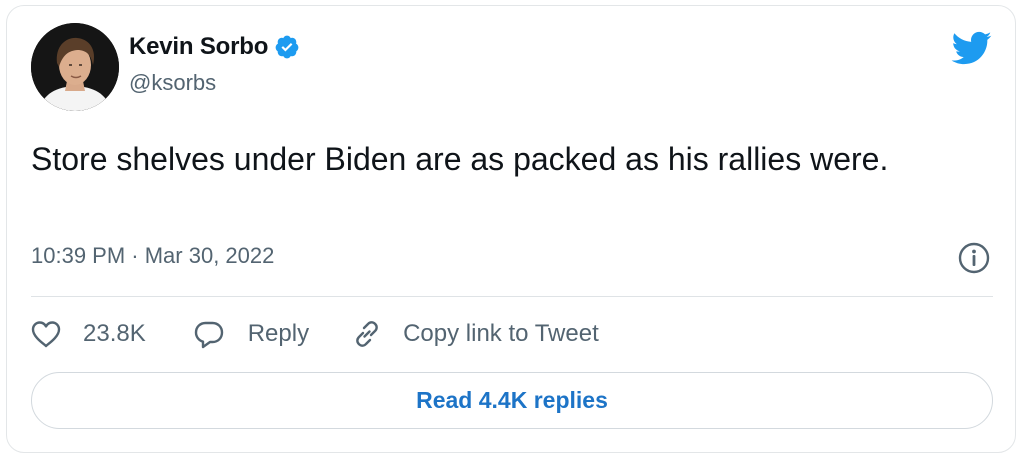 Image resolution: width=1024 pixels, height=460 pixels. I want to click on tweet-timestamp: 10:39 PM · Mar 30, 2022, so click(152, 256).